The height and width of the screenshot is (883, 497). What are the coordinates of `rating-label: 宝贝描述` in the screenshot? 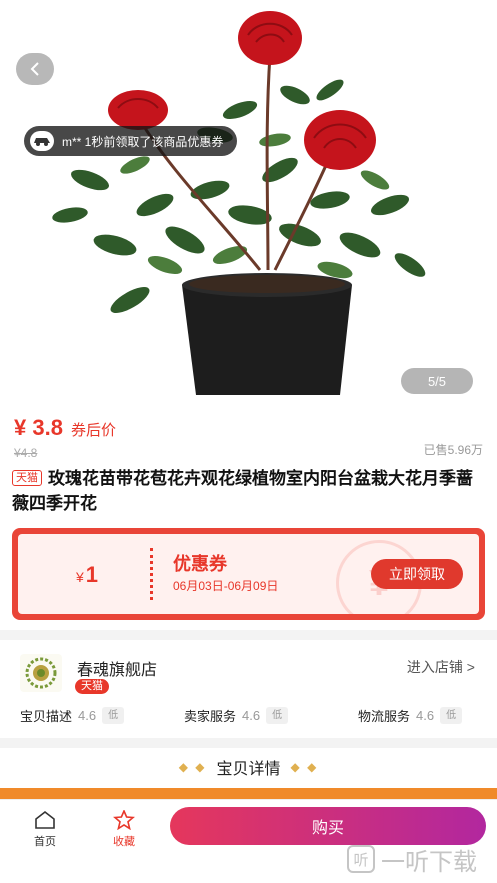 It's located at (46, 716).